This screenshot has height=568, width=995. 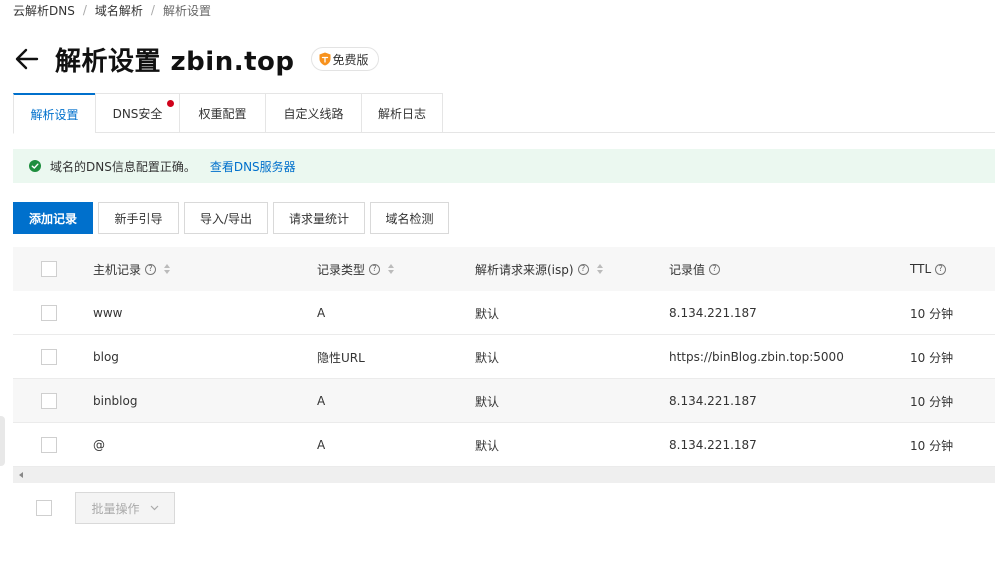 I want to click on arrow-left-icon, so click(x=27, y=59).